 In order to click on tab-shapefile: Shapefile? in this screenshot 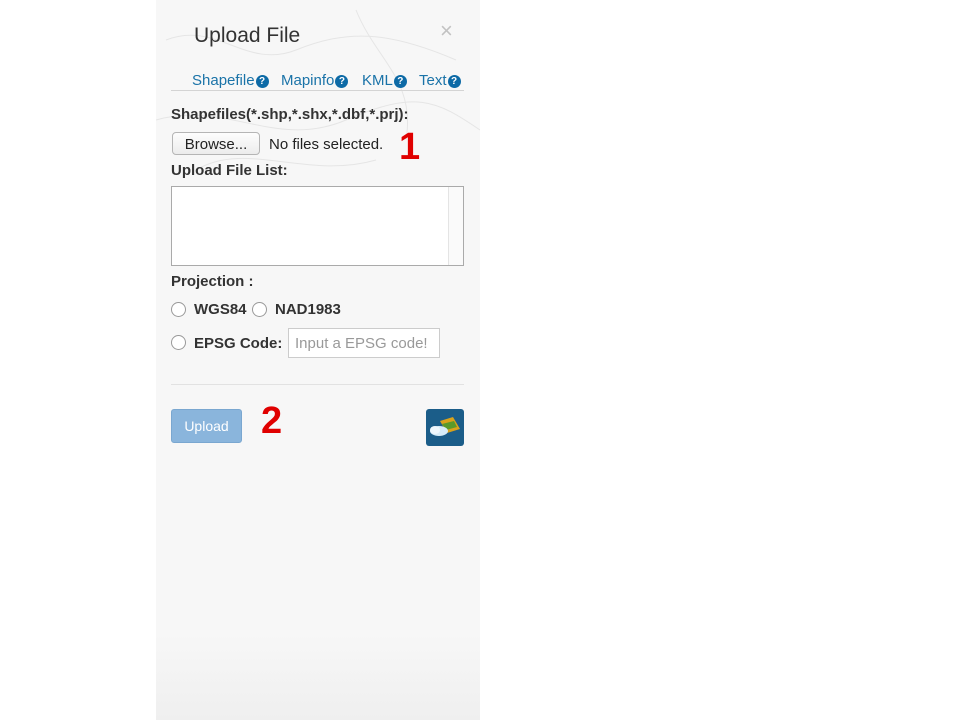, I will do `click(230, 80)`.